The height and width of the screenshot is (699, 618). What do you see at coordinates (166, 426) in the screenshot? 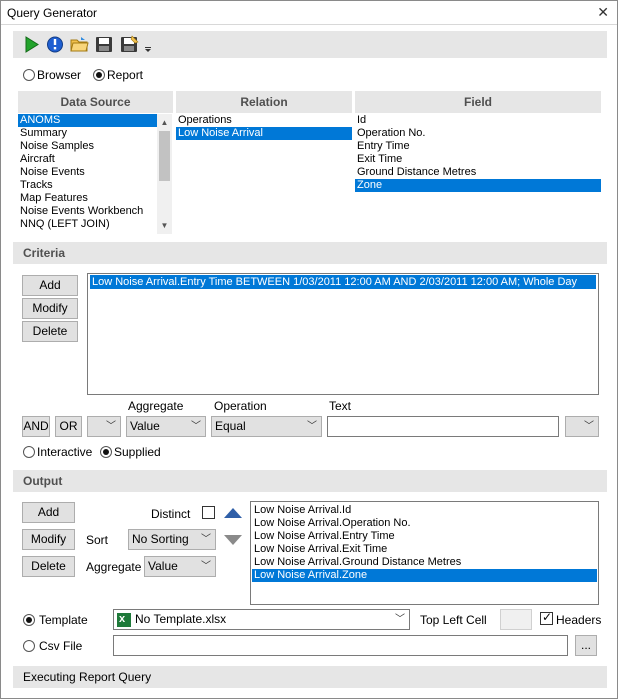
I see `criteria-aggregate-select: Value ﹀` at bounding box center [166, 426].